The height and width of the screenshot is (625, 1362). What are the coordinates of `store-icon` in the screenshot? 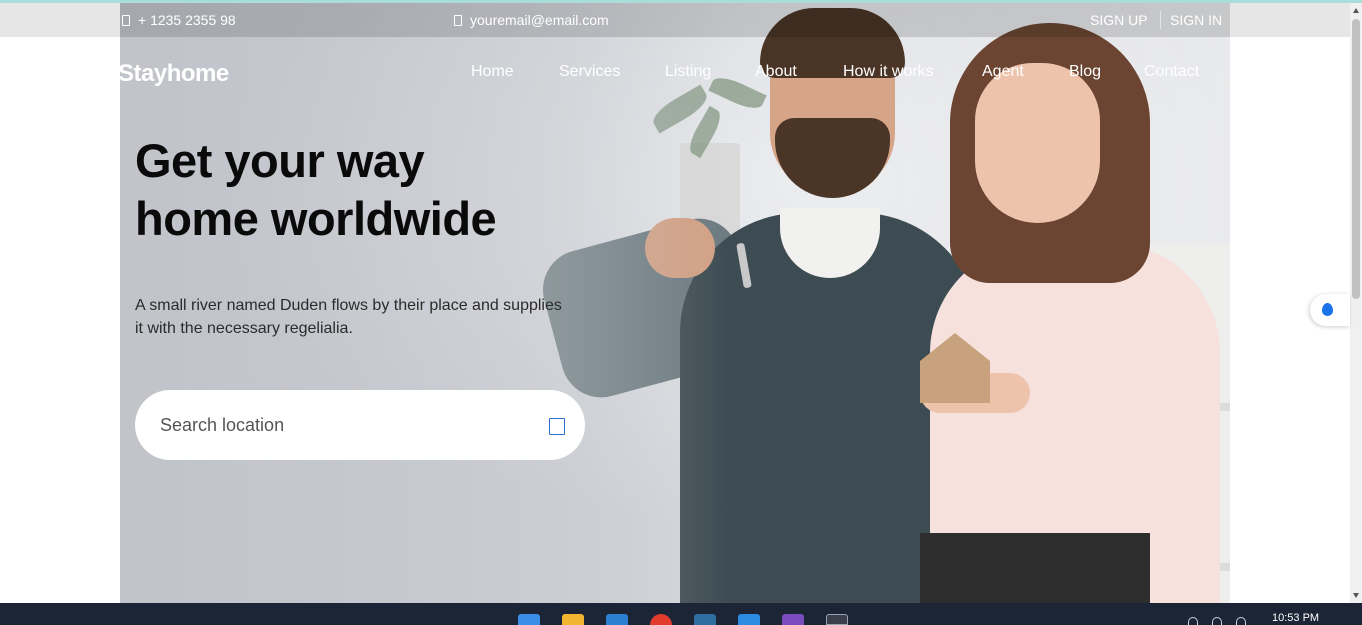 It's located at (617, 619).